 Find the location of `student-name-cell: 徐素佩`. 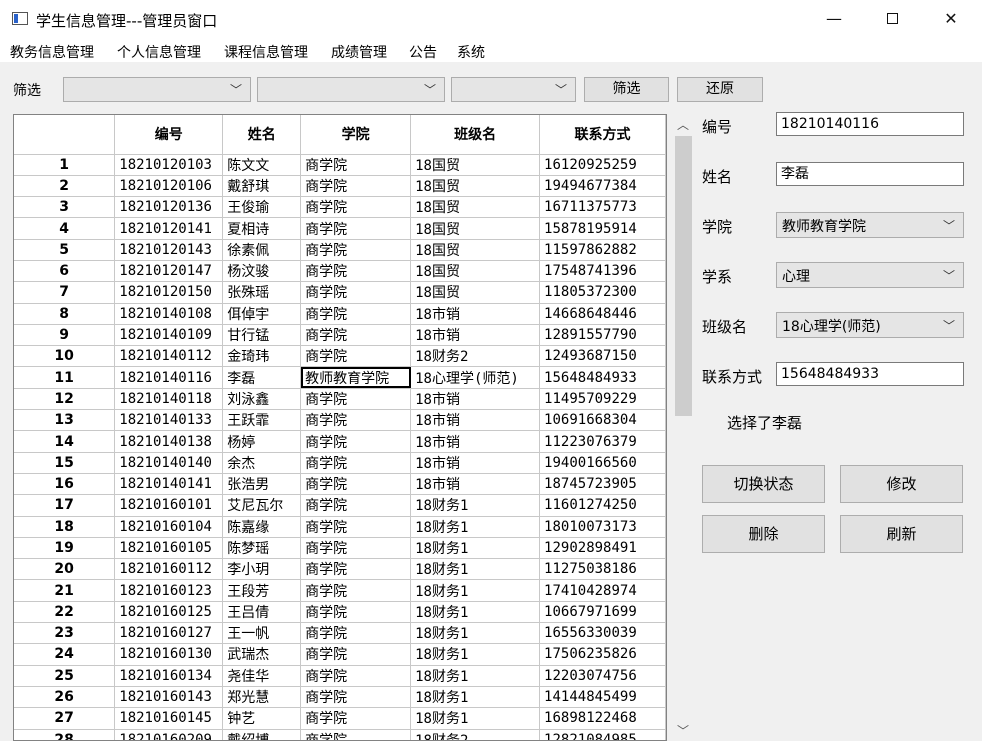

student-name-cell: 徐素佩 is located at coordinates (262, 250).